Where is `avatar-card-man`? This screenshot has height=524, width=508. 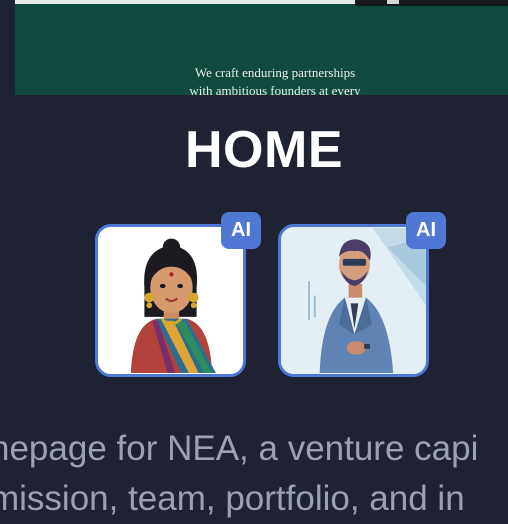
avatar-card-man is located at coordinates (353, 300).